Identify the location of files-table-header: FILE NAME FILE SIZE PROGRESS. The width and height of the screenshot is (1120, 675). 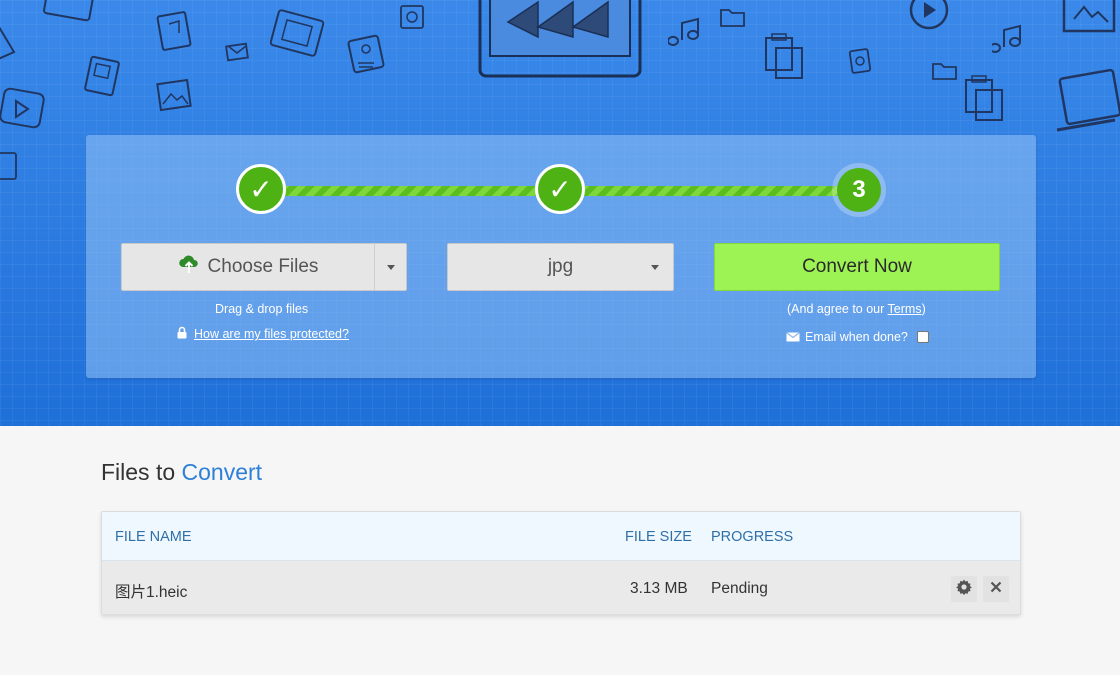
(561, 536).